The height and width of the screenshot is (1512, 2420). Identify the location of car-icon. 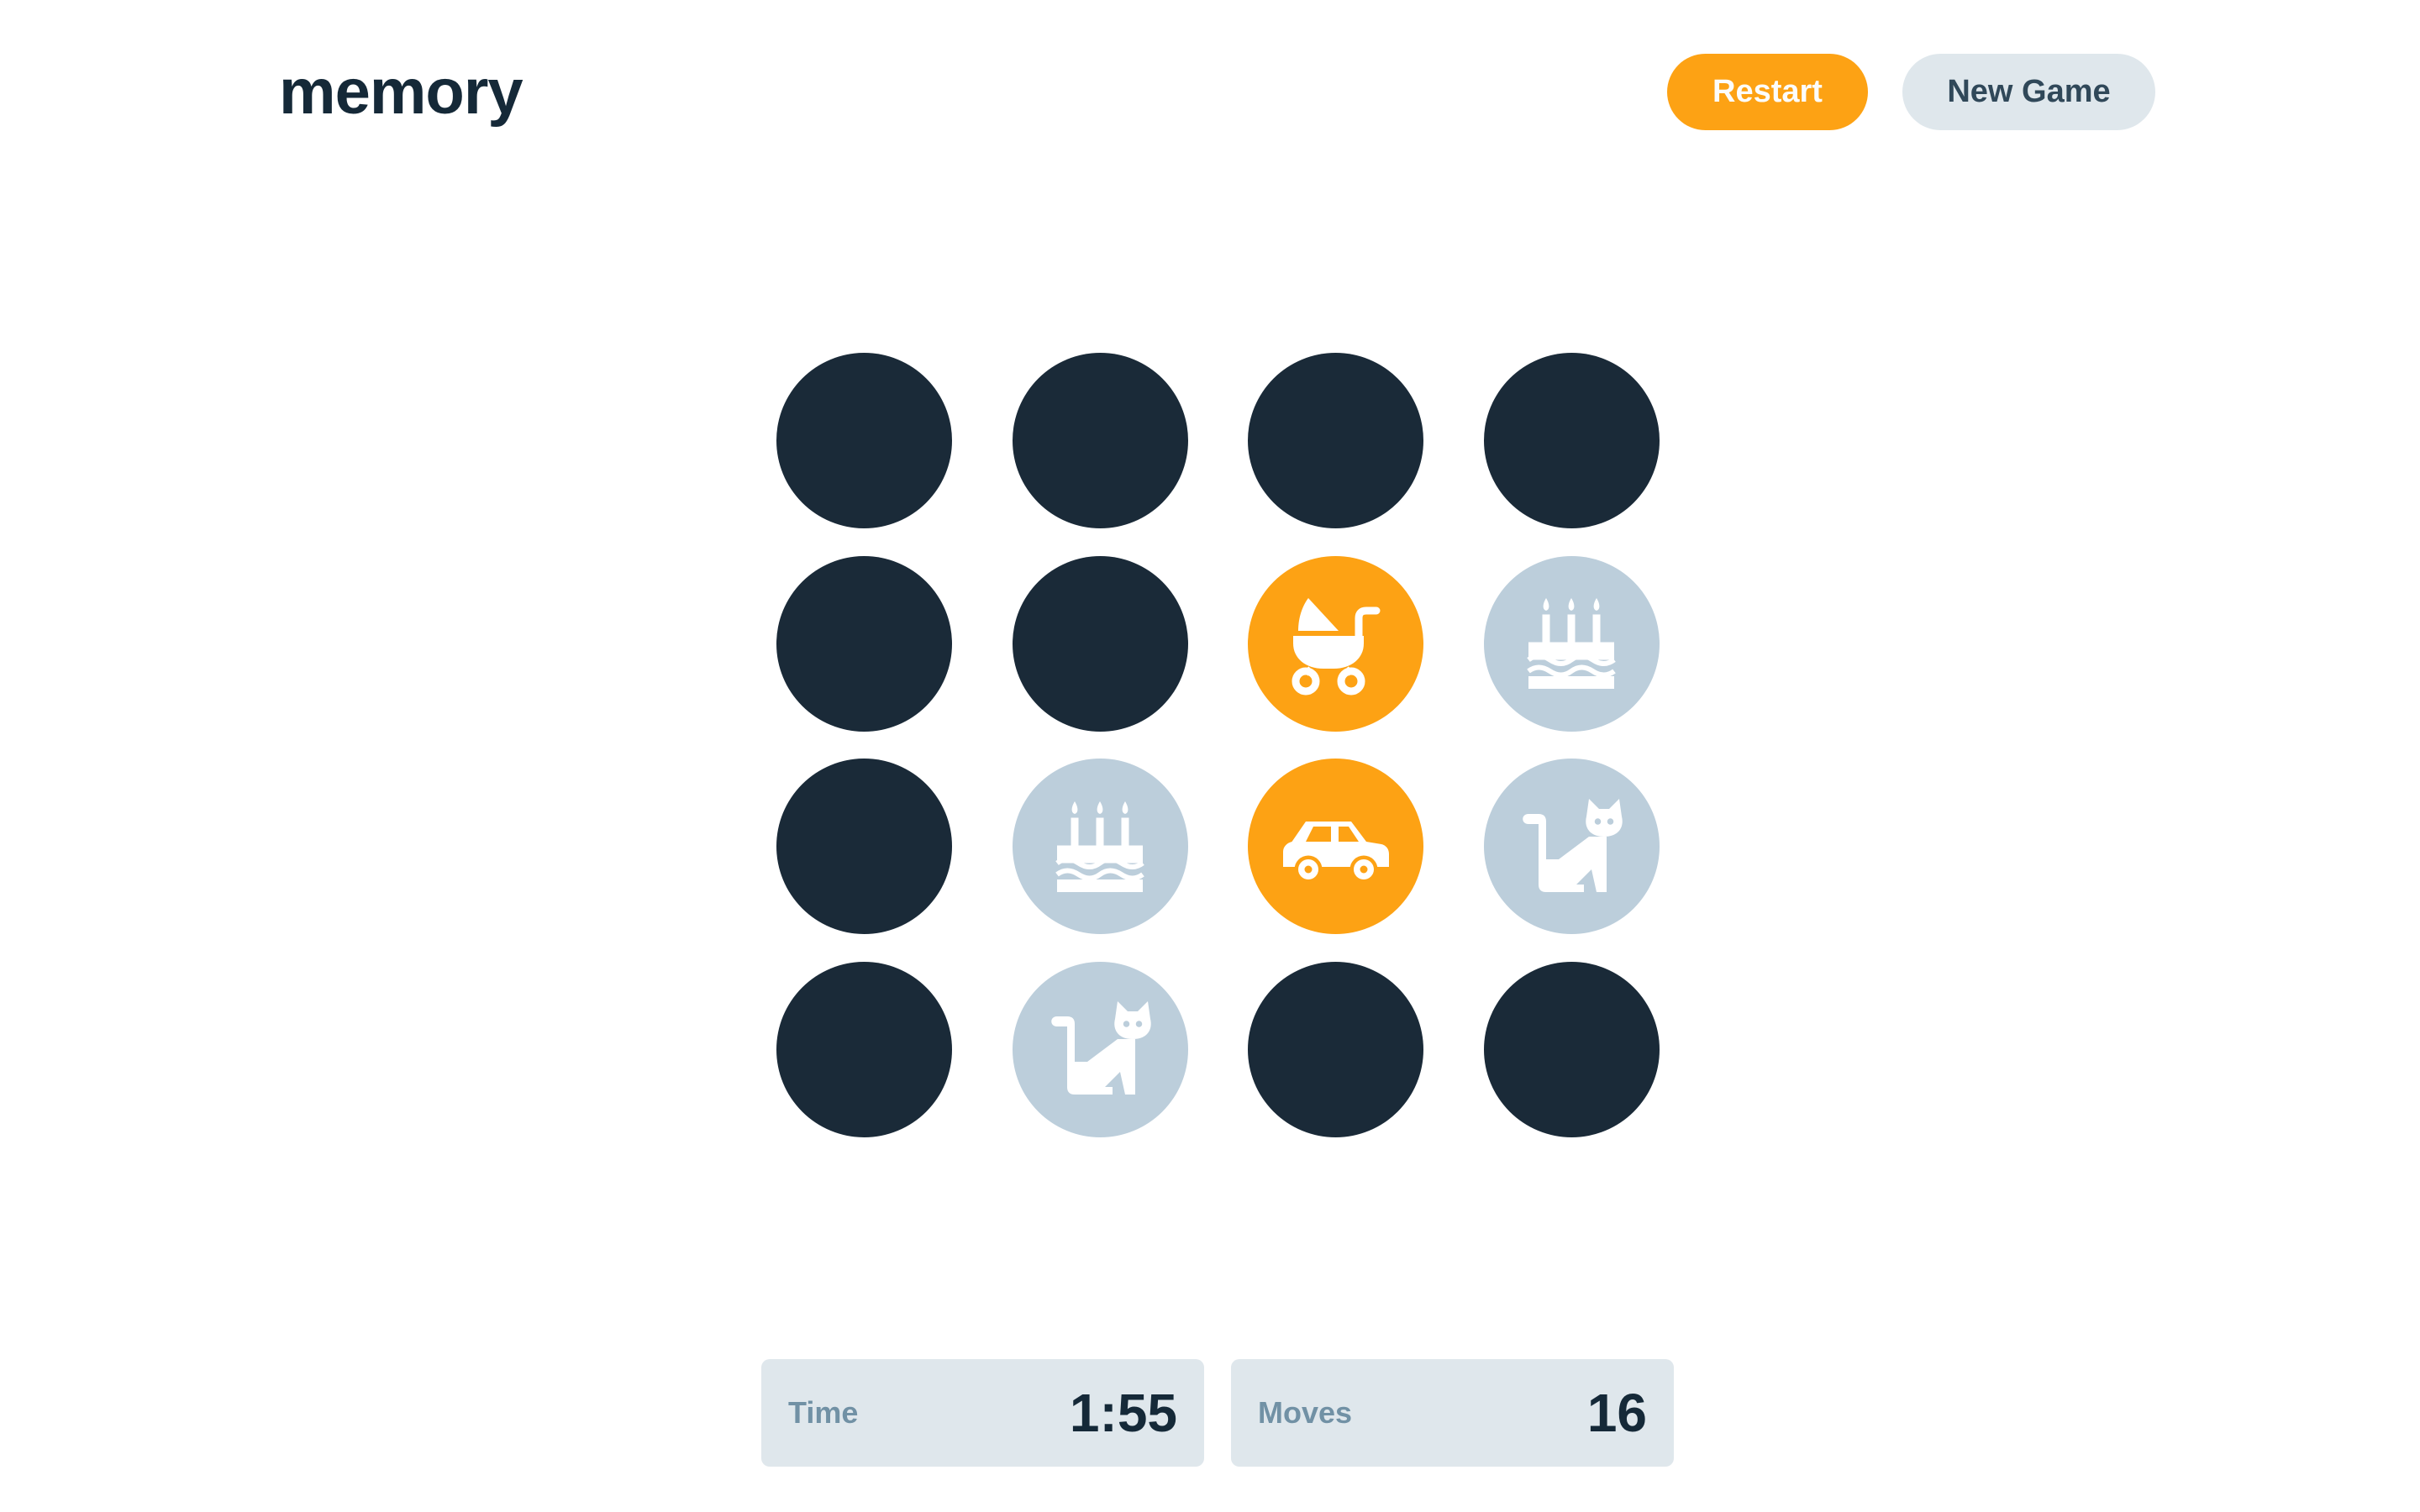
(1336, 847).